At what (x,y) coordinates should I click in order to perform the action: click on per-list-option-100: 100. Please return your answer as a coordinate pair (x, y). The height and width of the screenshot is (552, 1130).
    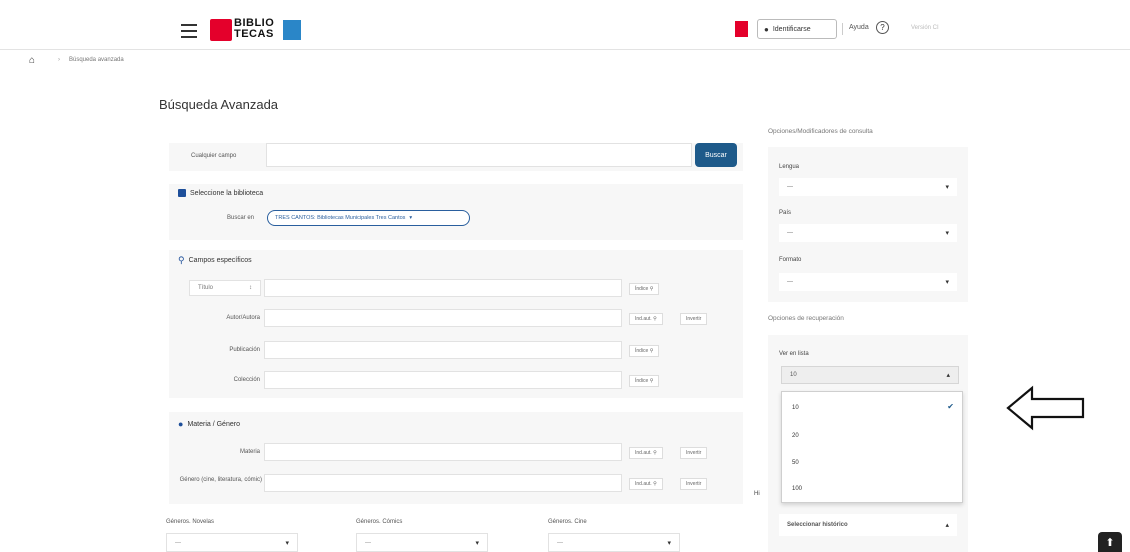
    Looking at the image, I should click on (797, 489).